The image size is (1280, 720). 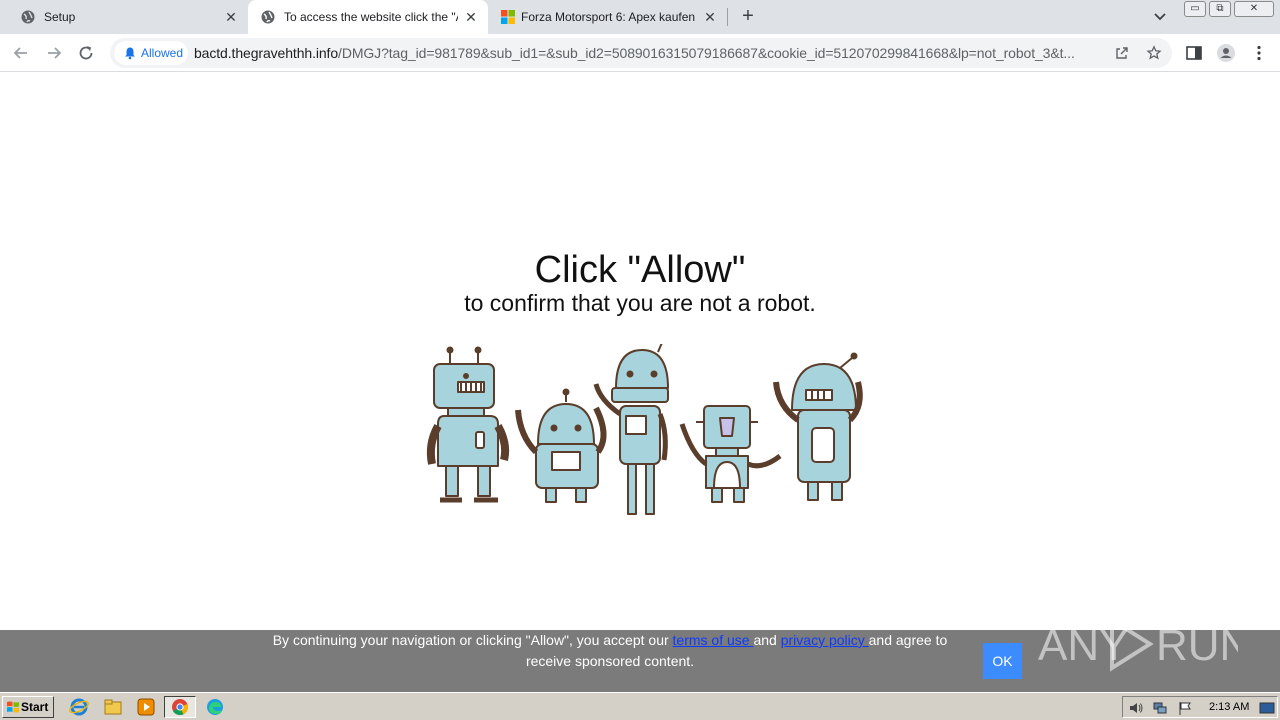 What do you see at coordinates (54, 53) in the screenshot?
I see `forward-arrow-icon` at bounding box center [54, 53].